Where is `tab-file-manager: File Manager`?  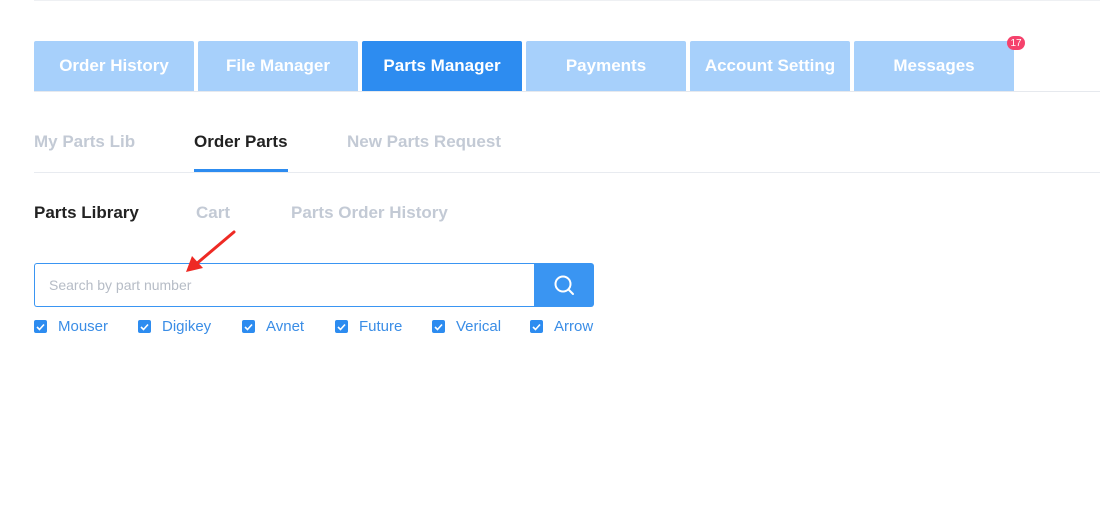
tab-file-manager: File Manager is located at coordinates (278, 66).